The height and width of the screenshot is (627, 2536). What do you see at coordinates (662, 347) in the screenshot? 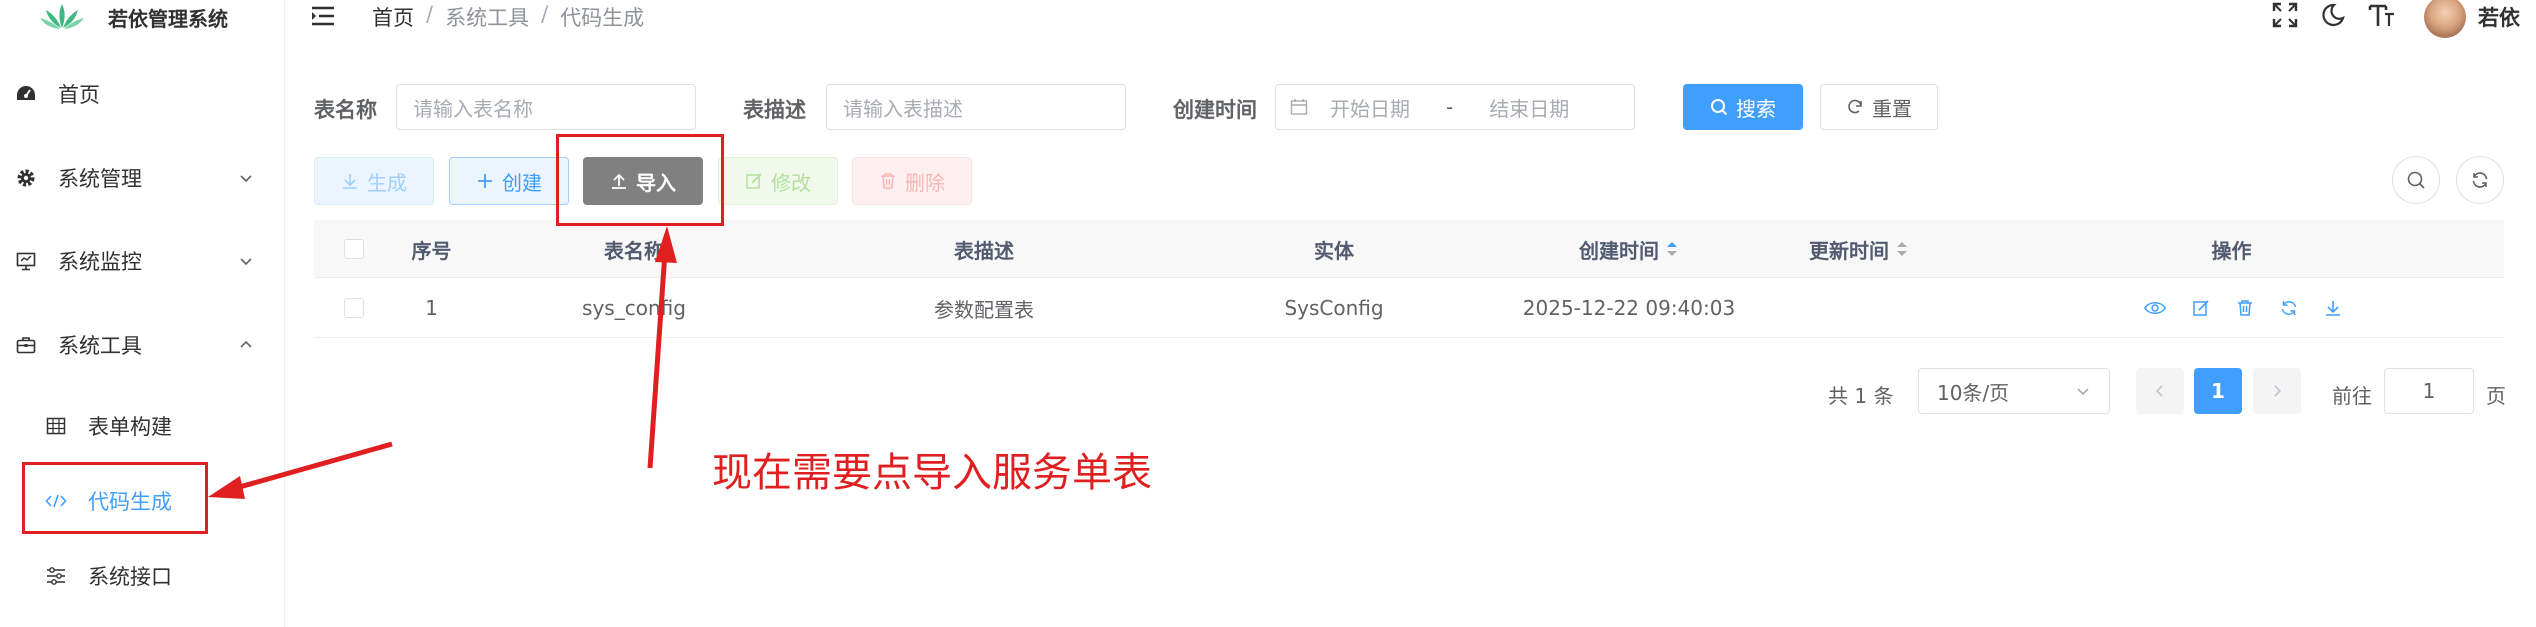
I see `annotation-arrow-up` at bounding box center [662, 347].